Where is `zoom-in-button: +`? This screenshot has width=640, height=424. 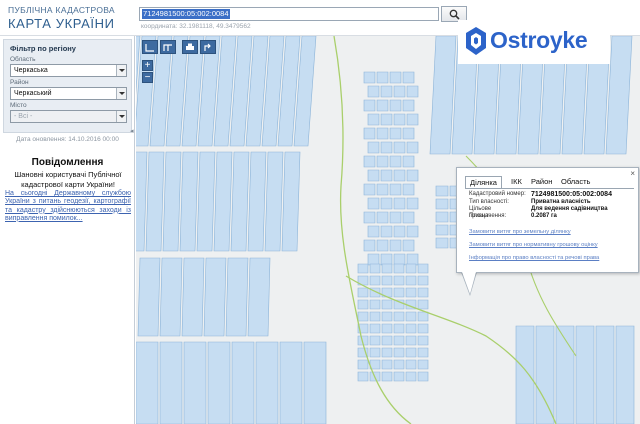
zoom-in-button: + is located at coordinates (147, 65).